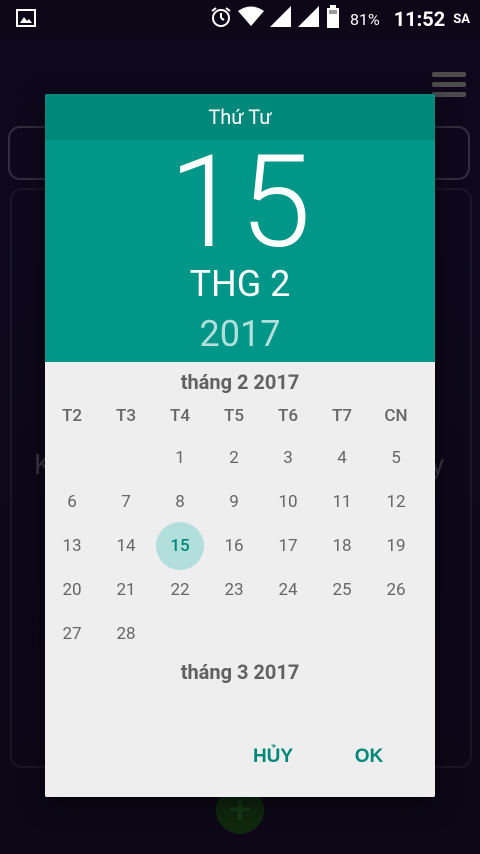 The width and height of the screenshot is (480, 854). I want to click on calendar-day: 20, so click(72, 590).